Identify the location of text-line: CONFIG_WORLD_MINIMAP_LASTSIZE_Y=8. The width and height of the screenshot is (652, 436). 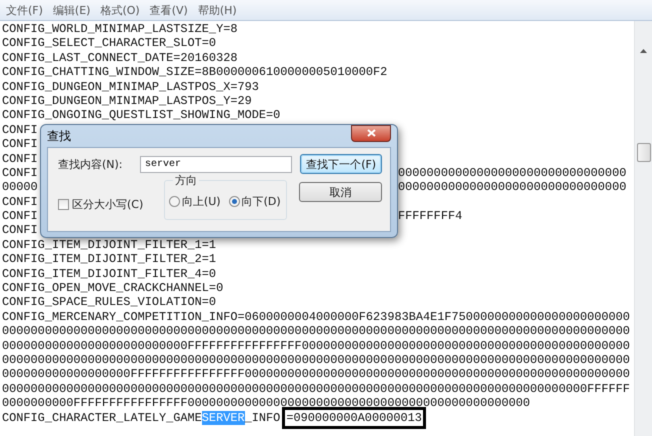
(120, 29).